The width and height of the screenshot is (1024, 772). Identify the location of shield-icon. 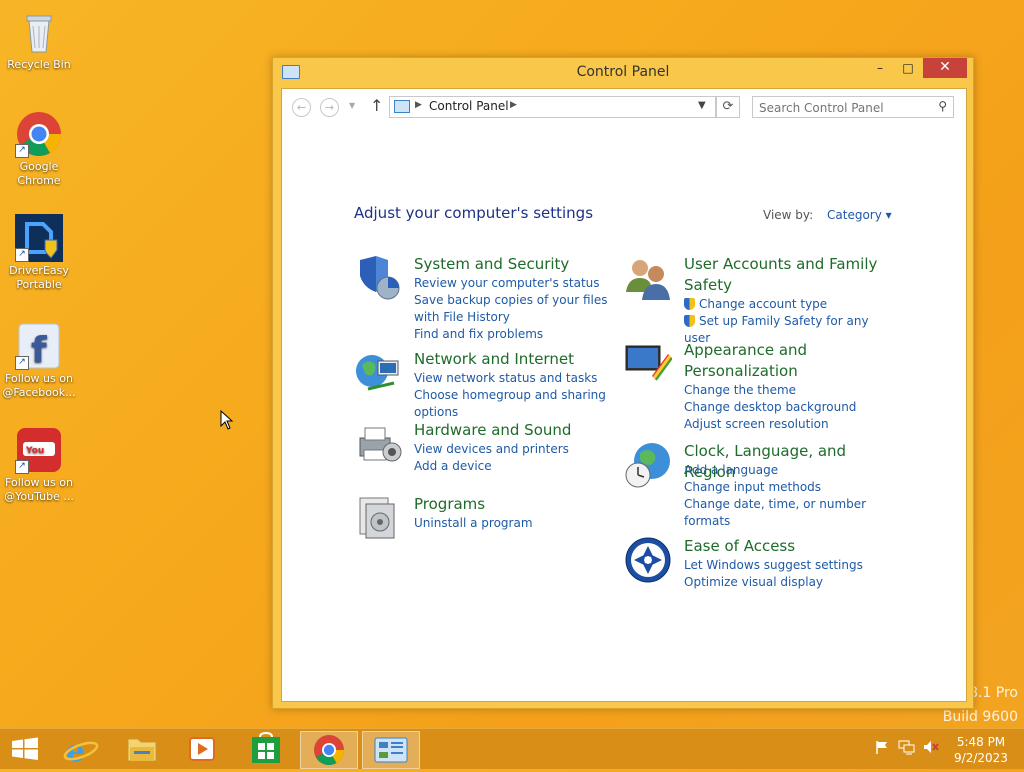
(378, 278).